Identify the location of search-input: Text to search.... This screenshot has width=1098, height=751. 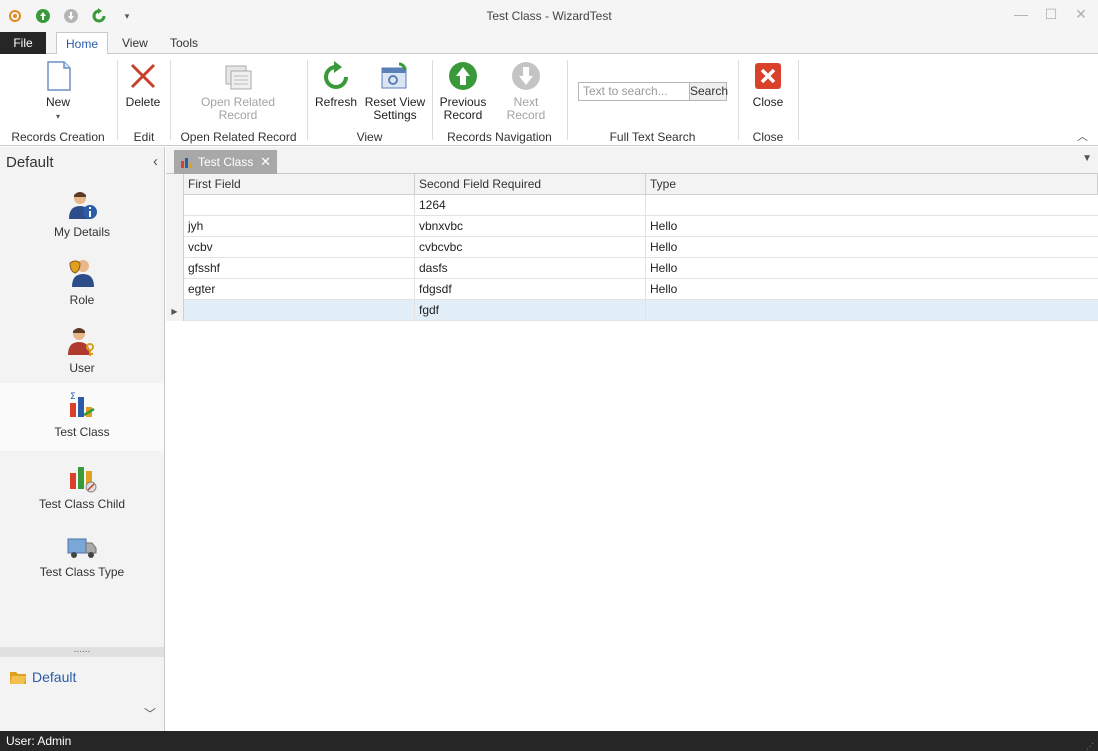
(634, 91).